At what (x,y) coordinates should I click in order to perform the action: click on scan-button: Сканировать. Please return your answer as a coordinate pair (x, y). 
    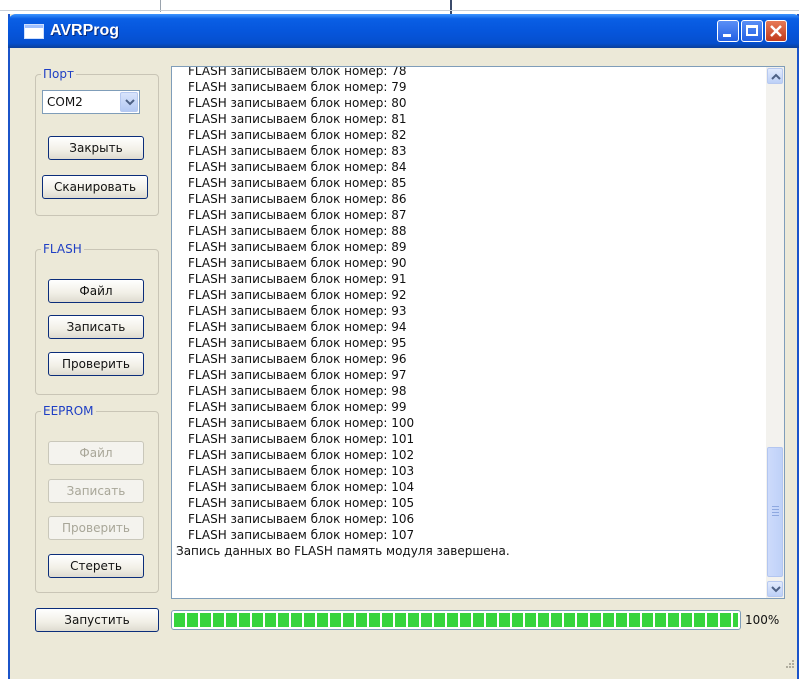
    Looking at the image, I should click on (95, 187).